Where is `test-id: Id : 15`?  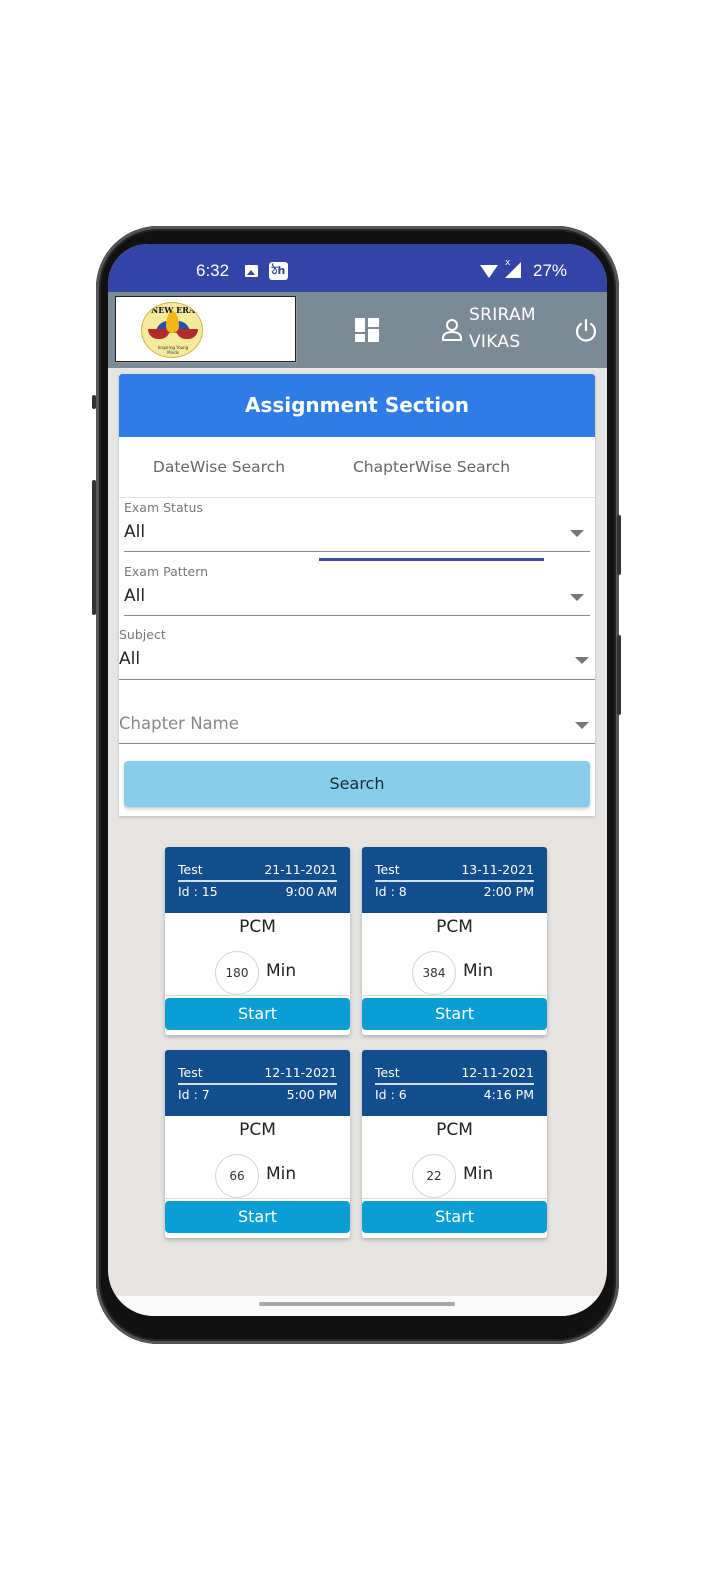
test-id: Id : 15 is located at coordinates (198, 891).